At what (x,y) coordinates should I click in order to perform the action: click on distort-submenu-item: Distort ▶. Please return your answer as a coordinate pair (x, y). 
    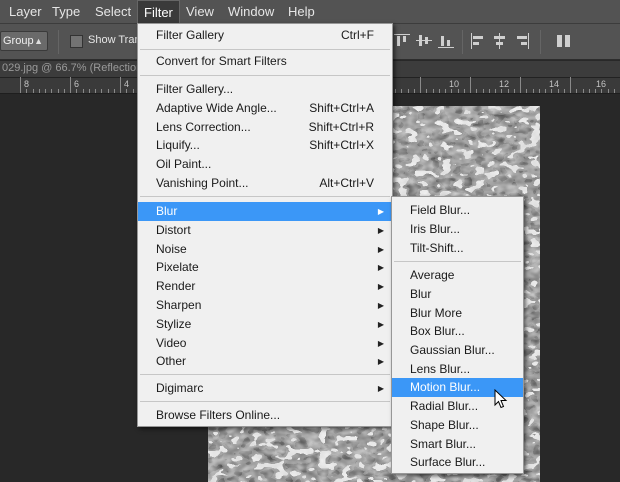
    Looking at the image, I should click on (265, 230).